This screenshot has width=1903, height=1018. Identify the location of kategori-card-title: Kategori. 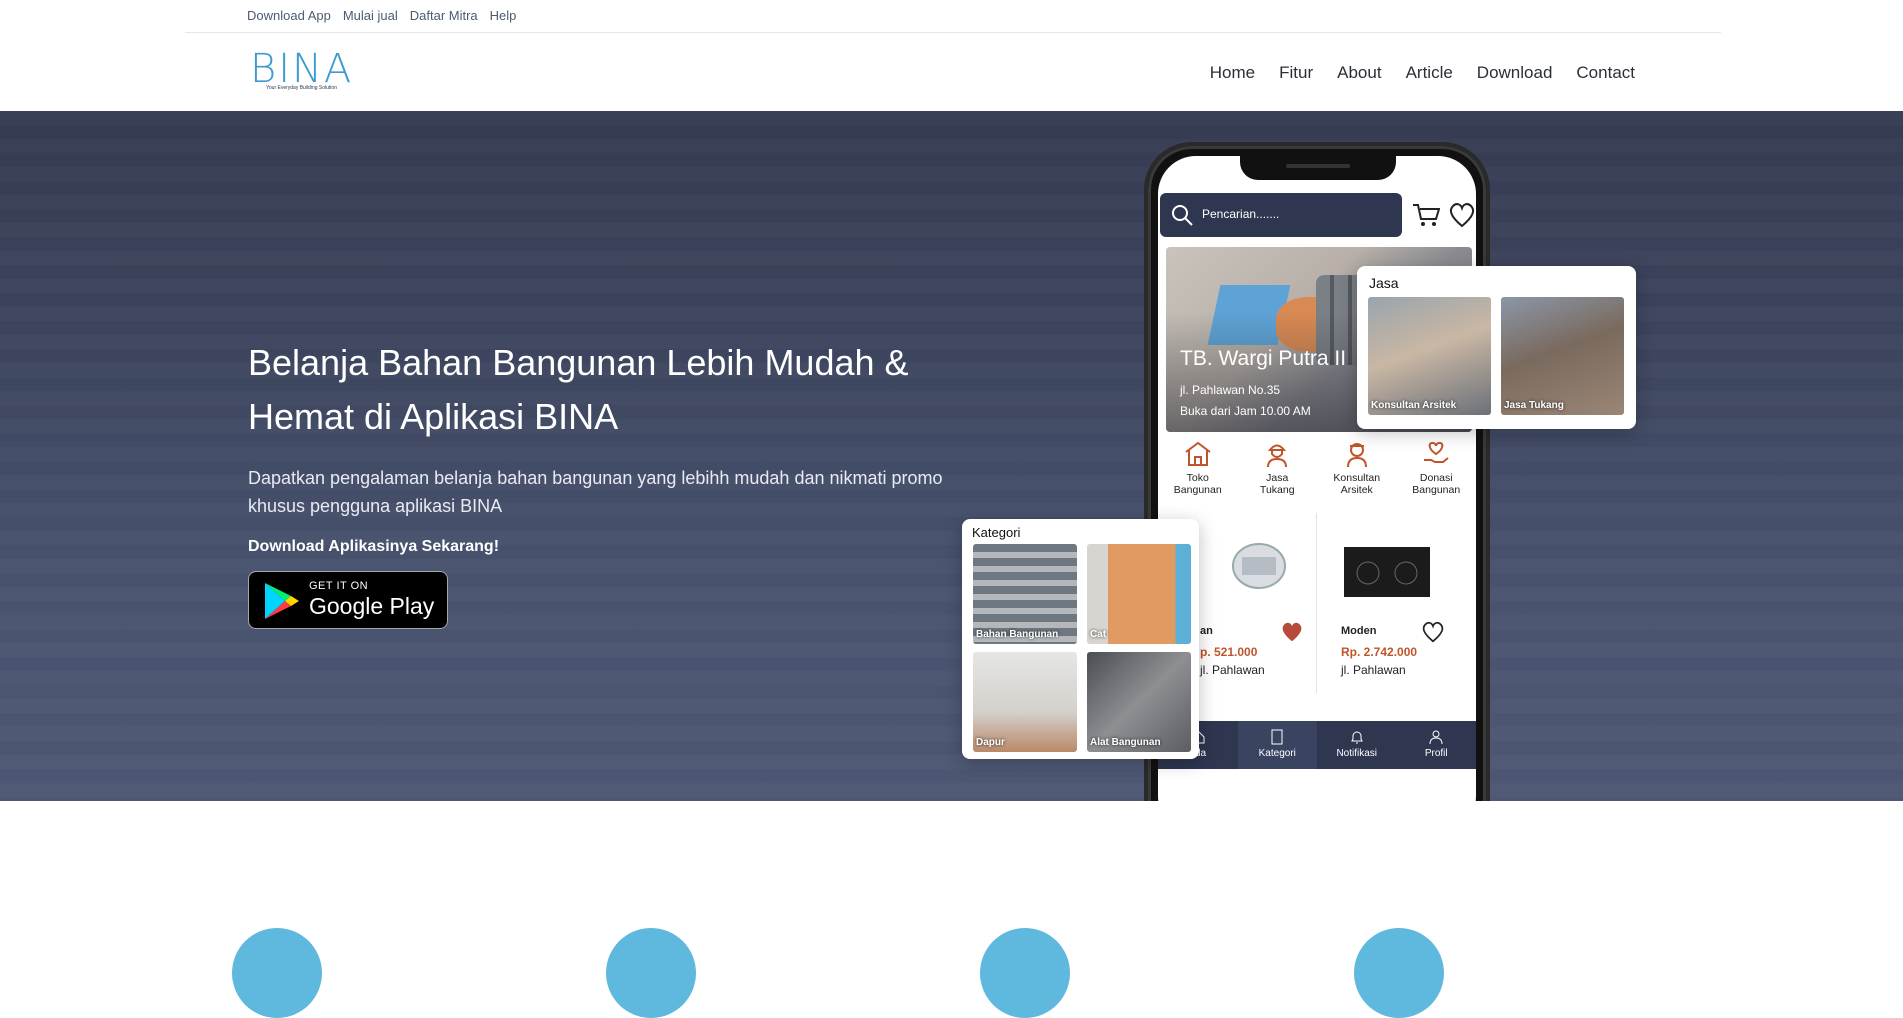
(996, 532).